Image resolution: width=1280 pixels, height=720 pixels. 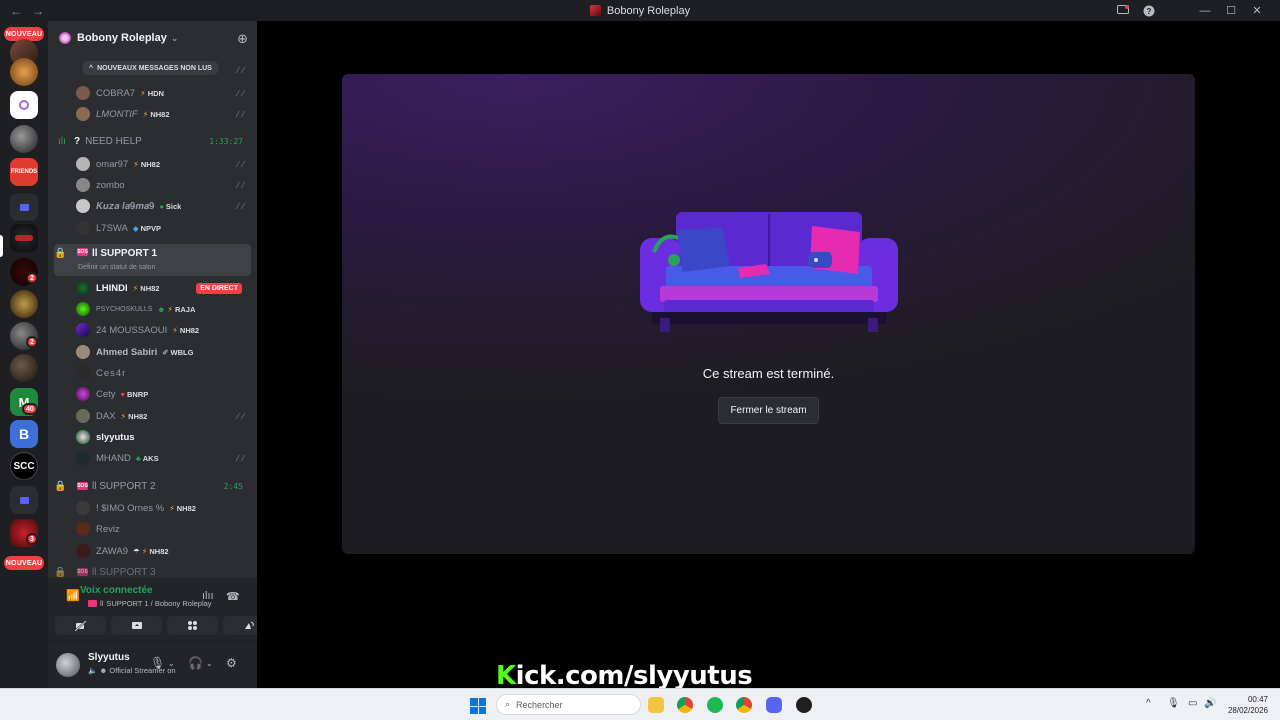 What do you see at coordinates (162, 309) in the screenshot?
I see `voice-member: PSYCHOSKULLS ☻ ⚡ RAJA` at bounding box center [162, 309].